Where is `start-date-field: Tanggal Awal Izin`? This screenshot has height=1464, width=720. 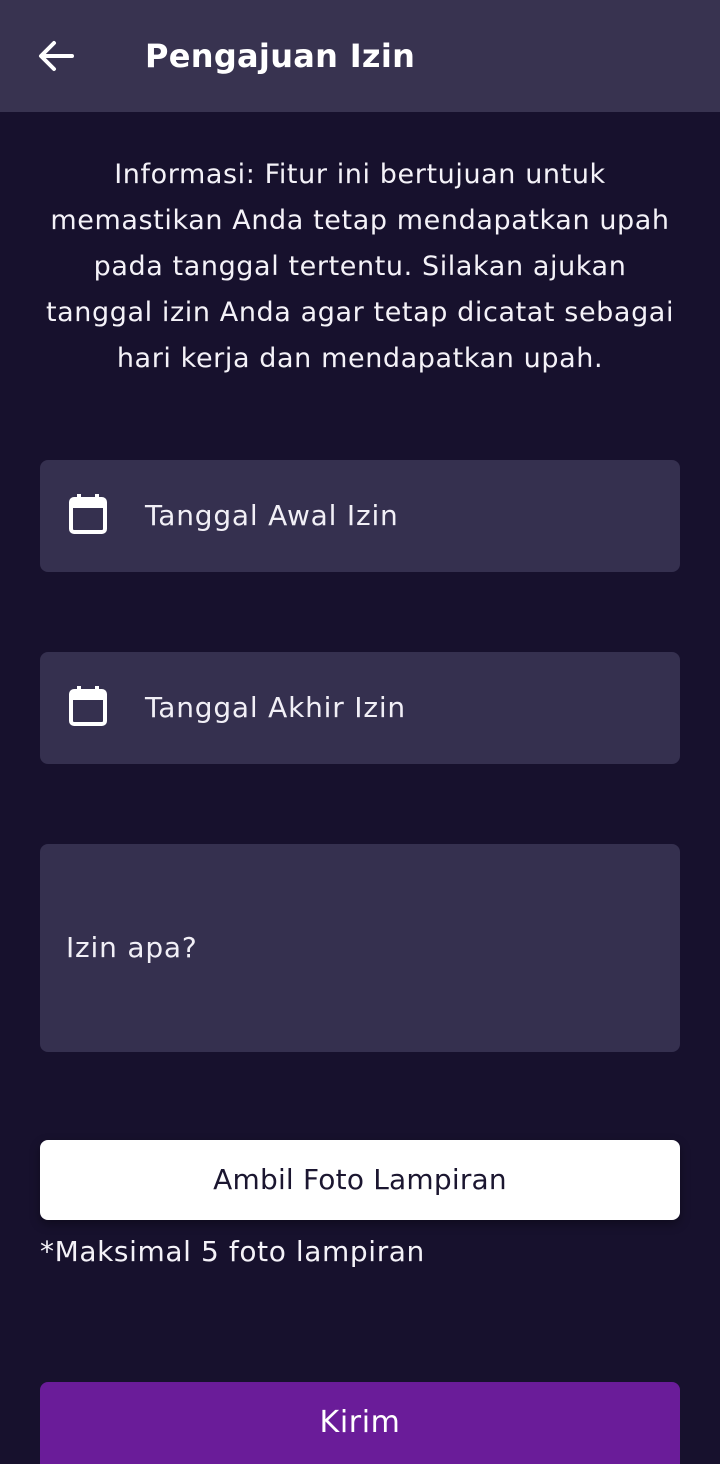
start-date-field: Tanggal Awal Izin is located at coordinates (360, 516).